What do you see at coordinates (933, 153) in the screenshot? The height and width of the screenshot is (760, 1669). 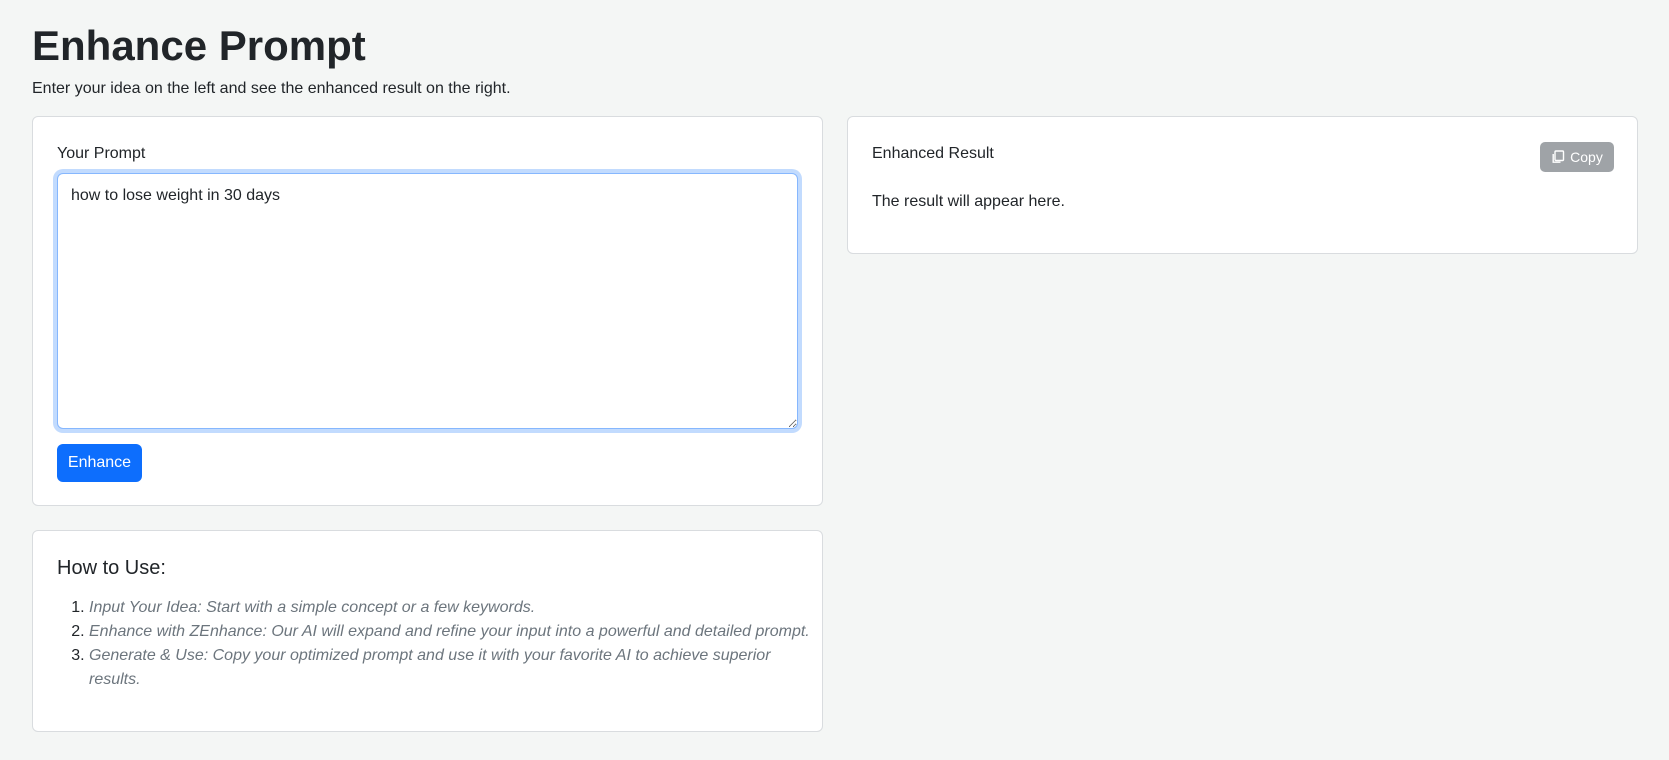 I see `result-label: Enhanced Result` at bounding box center [933, 153].